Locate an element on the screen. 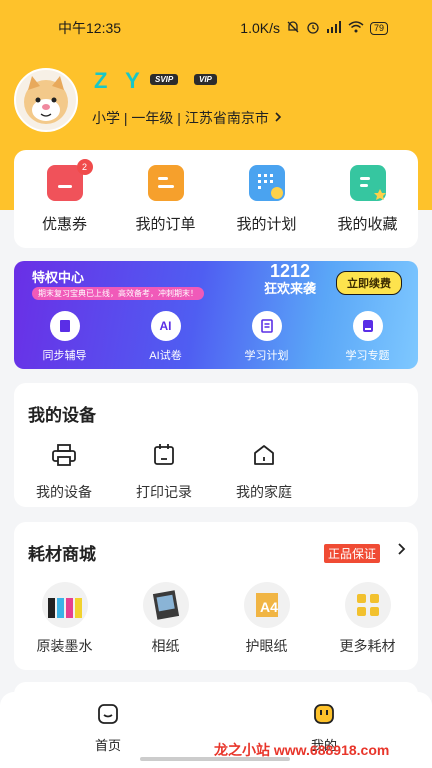 The image size is (432, 768). shop-item-photo-paper: 相纸 is located at coordinates (166, 619).